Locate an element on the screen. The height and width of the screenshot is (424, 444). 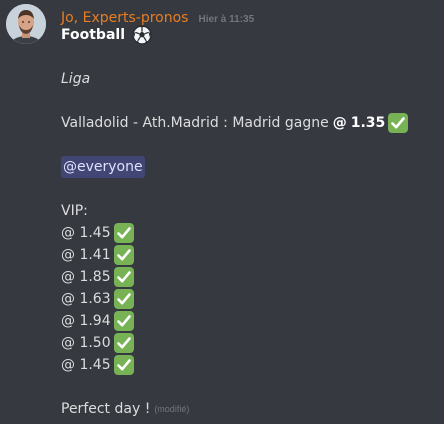
vip-odd: @ 1.63 is located at coordinates (86, 299).